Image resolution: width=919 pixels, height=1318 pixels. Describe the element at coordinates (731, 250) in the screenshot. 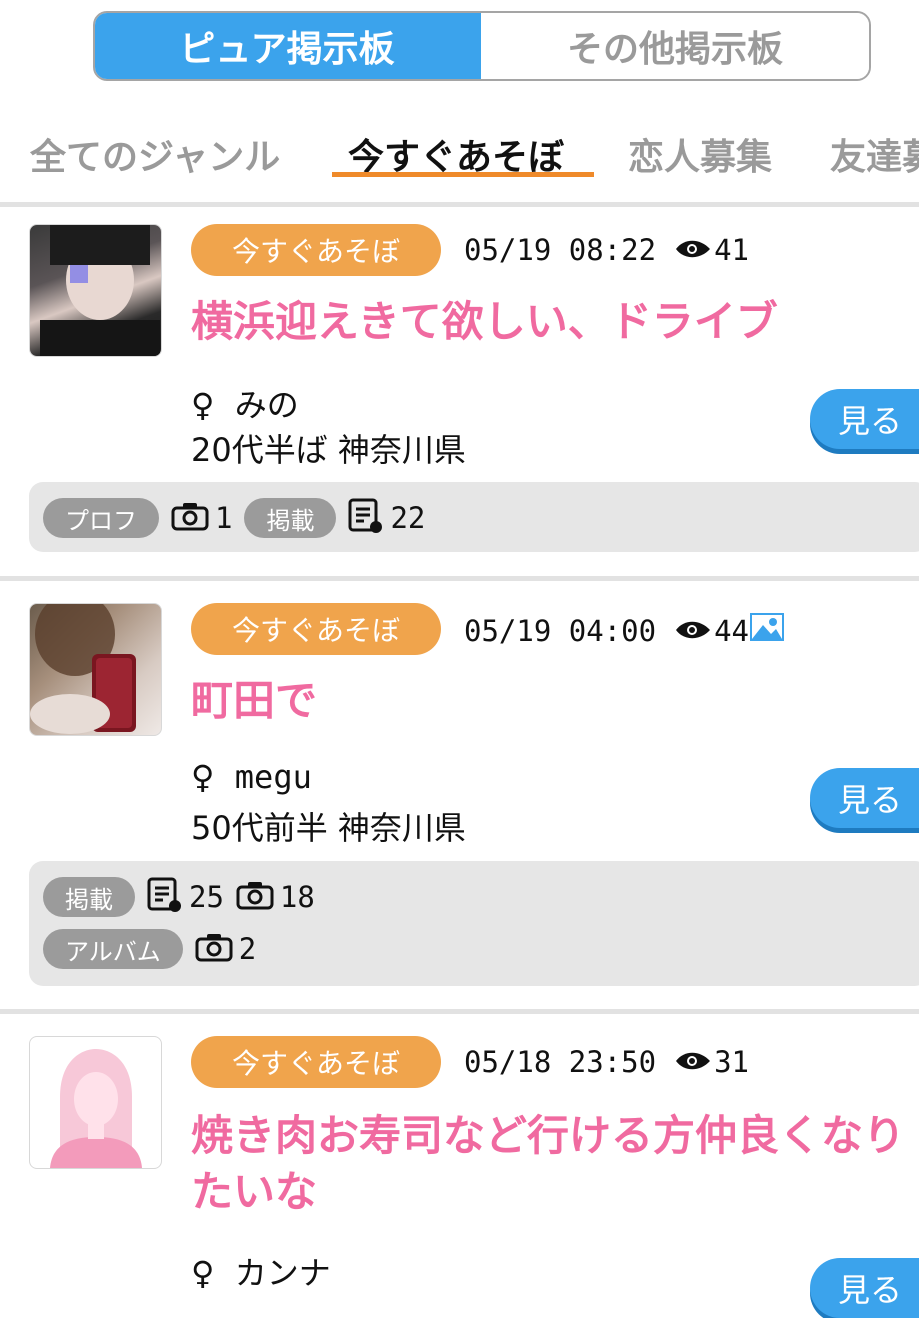

I see `view-count: 41` at that location.